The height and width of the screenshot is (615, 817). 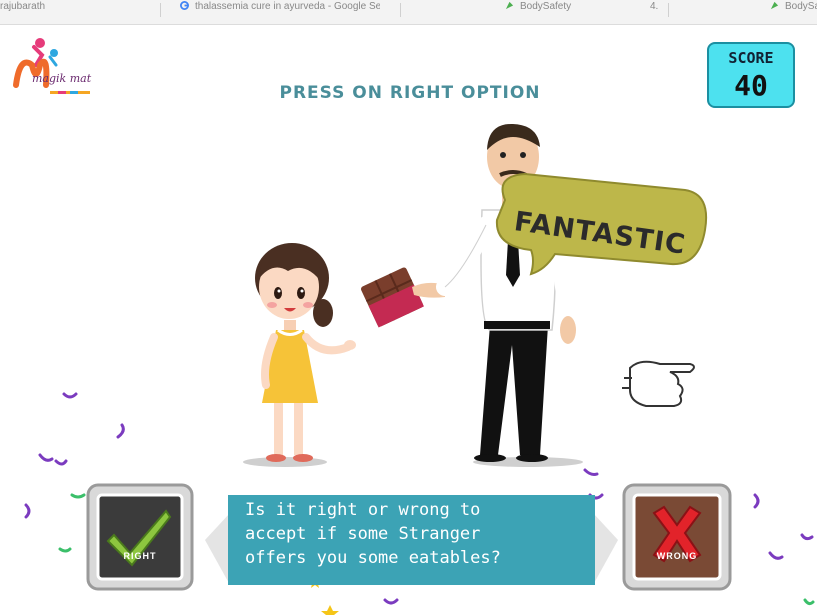 I want to click on browser-tab: BodySafety, so click(x=565, y=12).